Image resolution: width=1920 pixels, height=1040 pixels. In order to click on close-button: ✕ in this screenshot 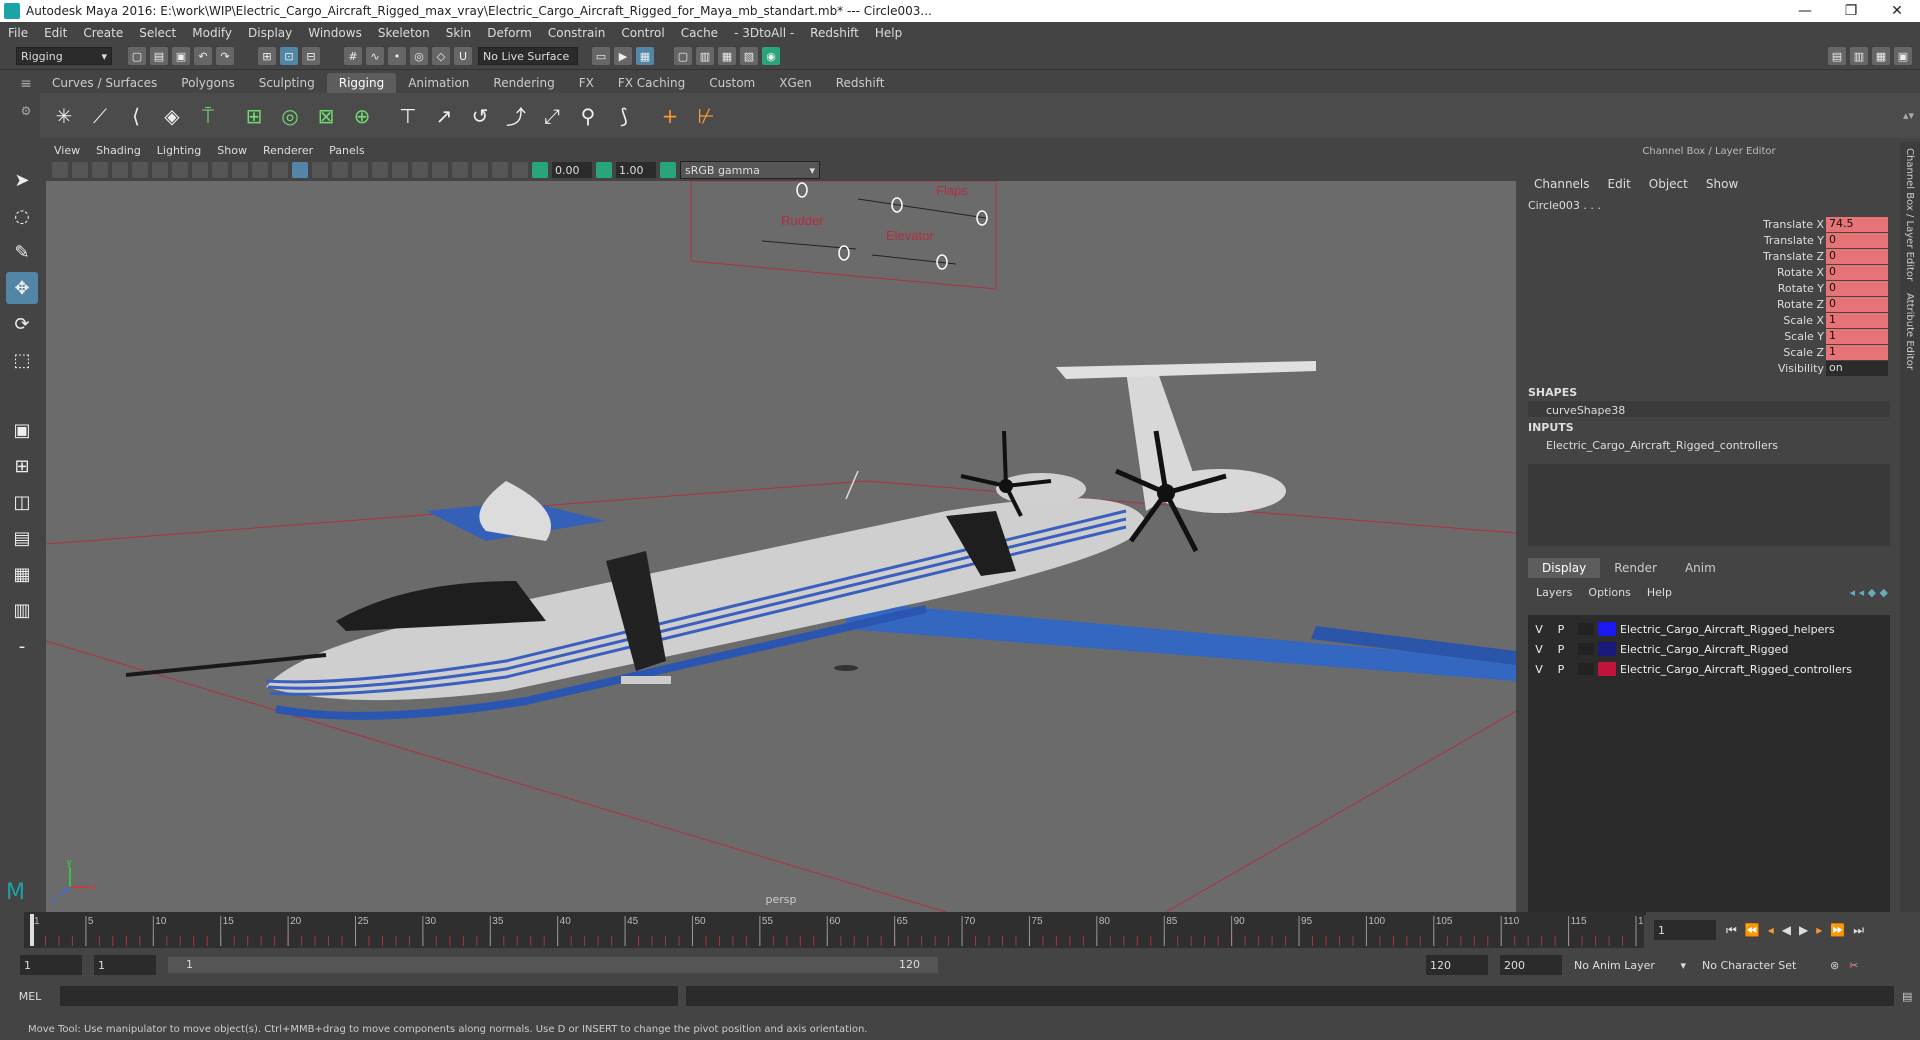, I will do `click(1897, 11)`.